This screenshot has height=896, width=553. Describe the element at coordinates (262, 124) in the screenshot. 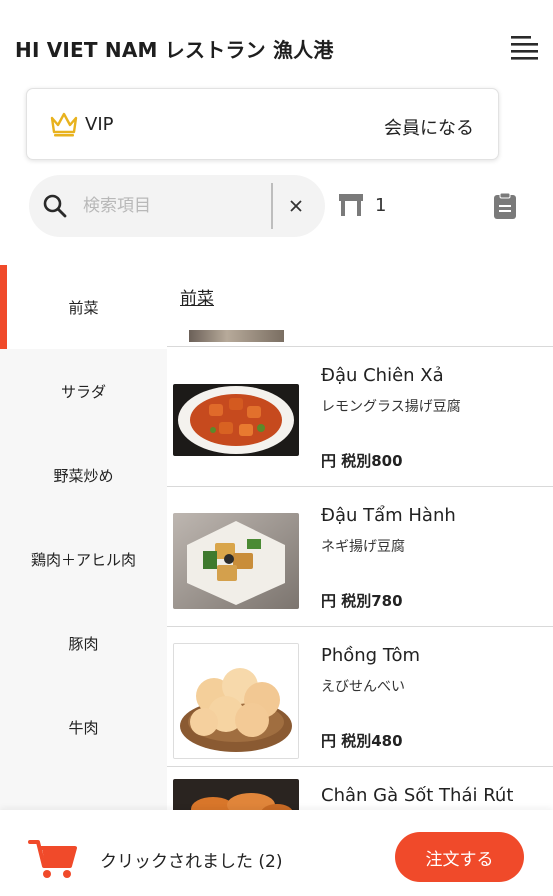

I see `vip-banner: VIP 会員になる` at that location.